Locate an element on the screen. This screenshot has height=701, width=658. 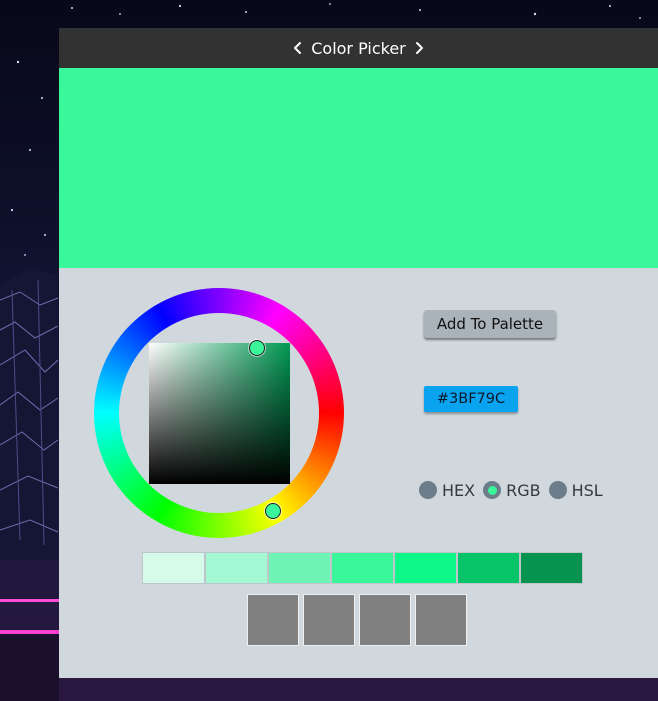
saved-palette is located at coordinates (359, 620).